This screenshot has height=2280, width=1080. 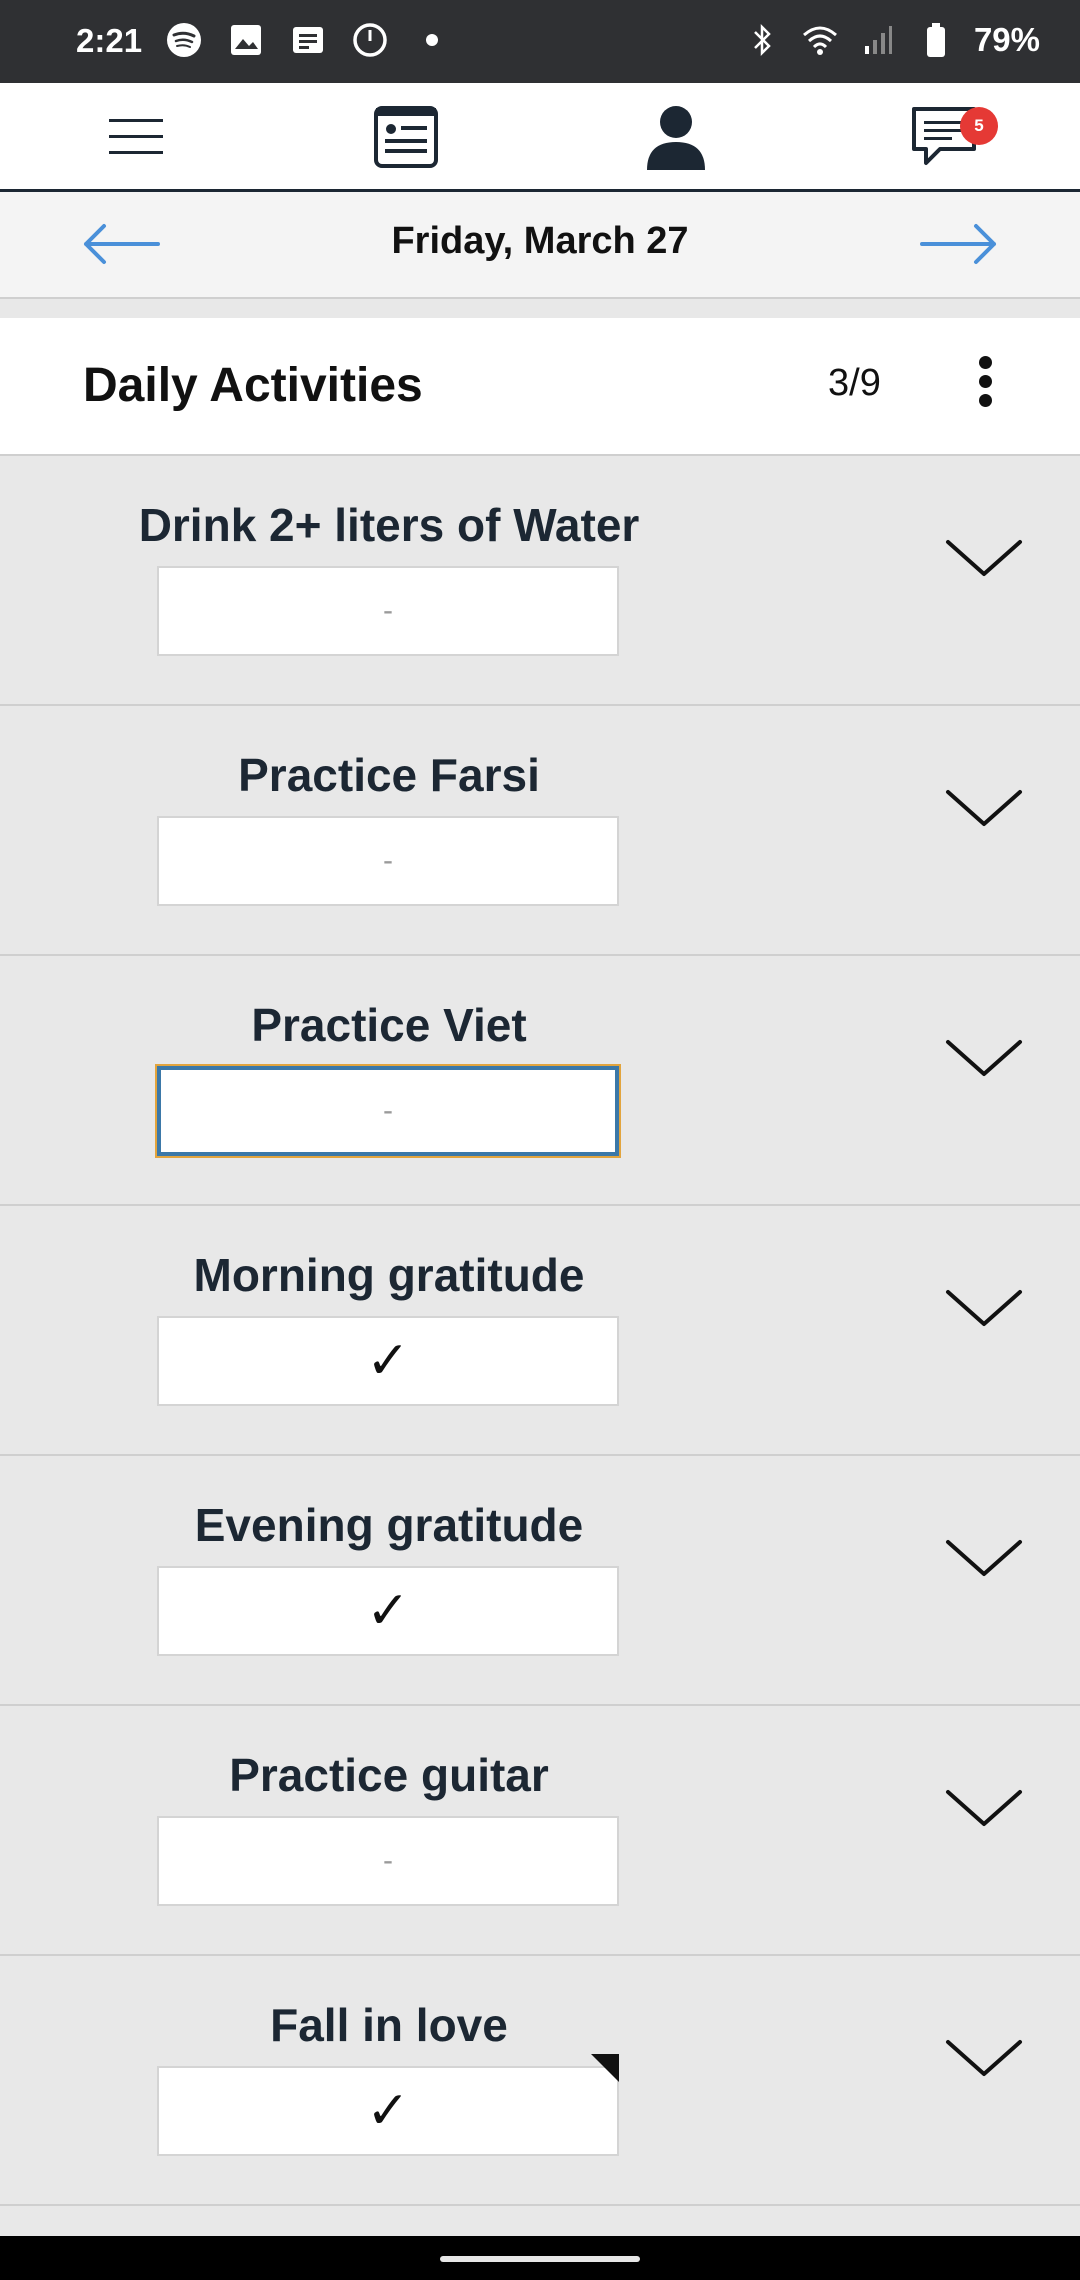 I want to click on signal-icon, so click(x=878, y=40).